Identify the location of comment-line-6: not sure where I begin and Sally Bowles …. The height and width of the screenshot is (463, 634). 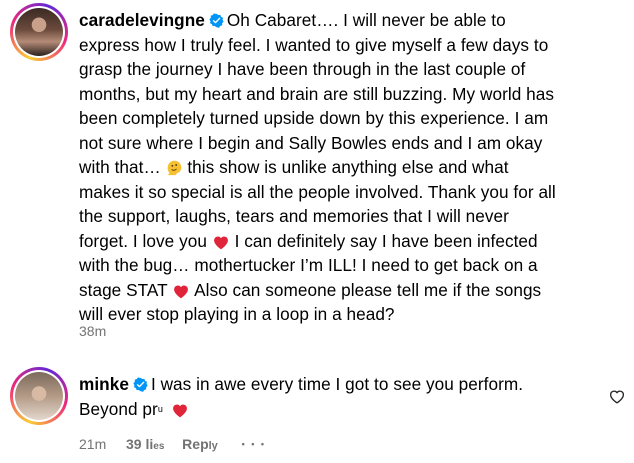
(311, 142).